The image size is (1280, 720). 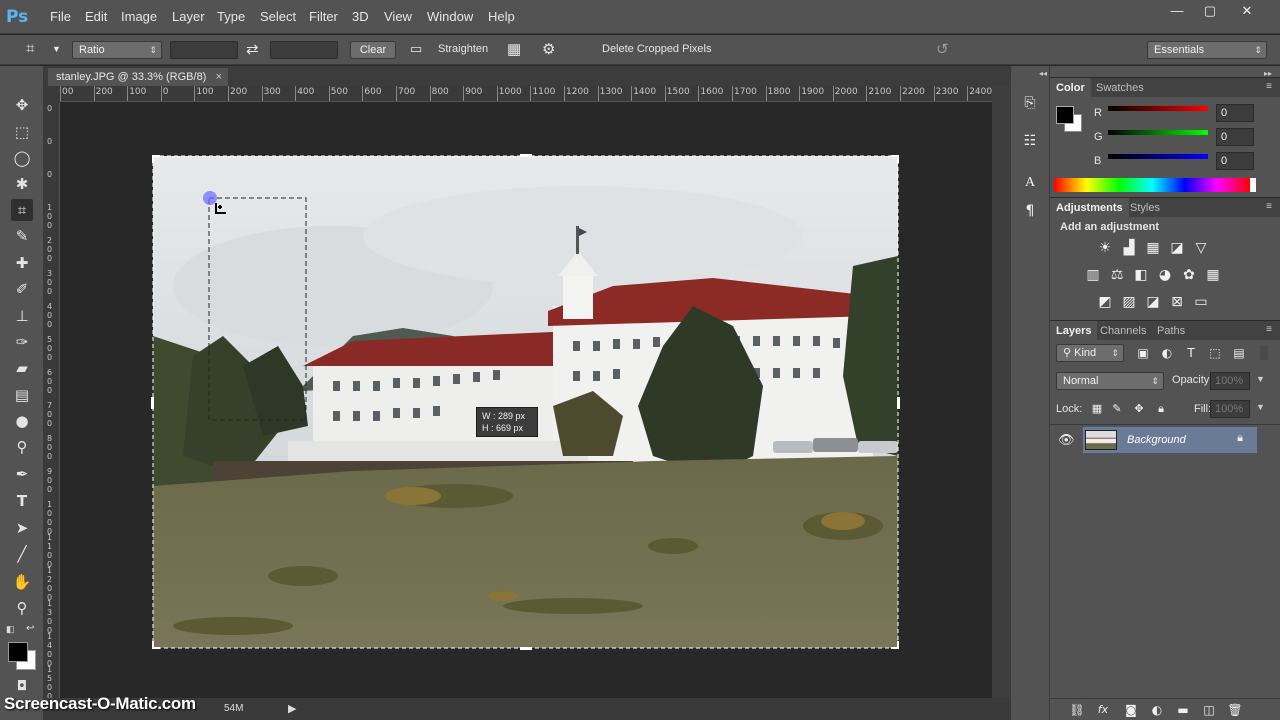 What do you see at coordinates (22, 158) in the screenshot?
I see `lasso-tool-icon: ◯` at bounding box center [22, 158].